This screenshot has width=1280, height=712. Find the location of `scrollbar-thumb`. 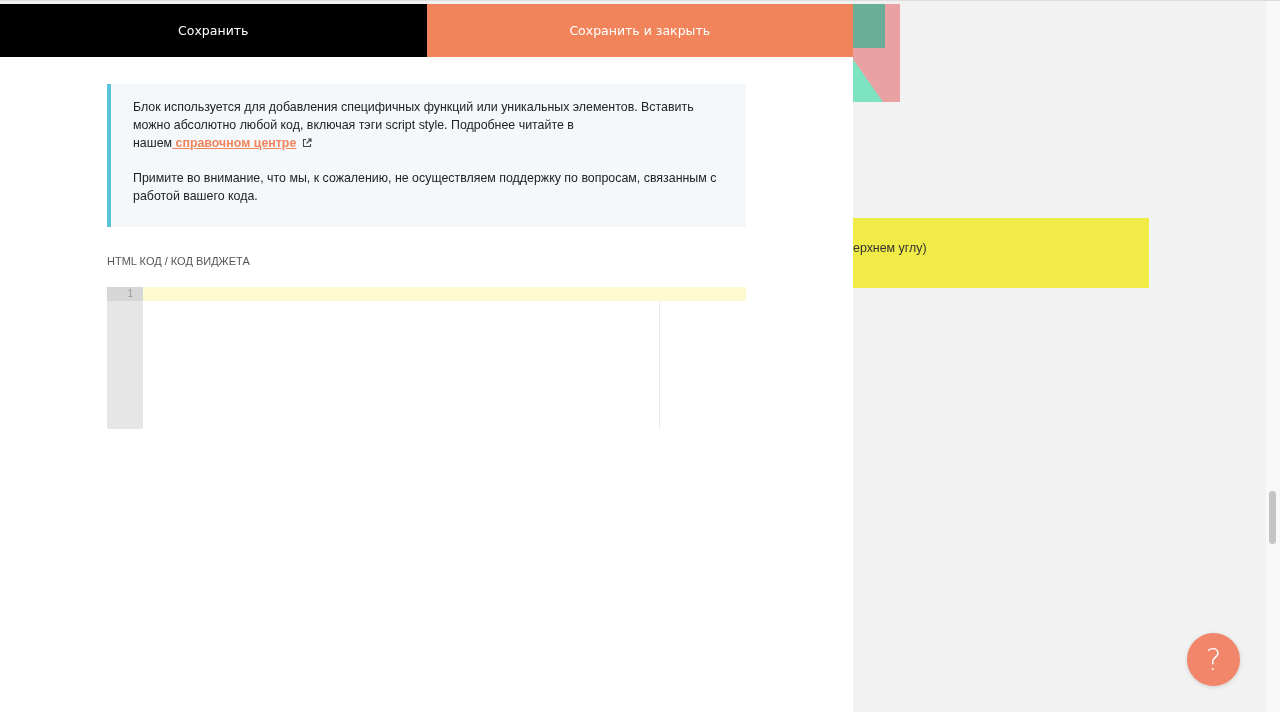

scrollbar-thumb is located at coordinates (1272, 517).